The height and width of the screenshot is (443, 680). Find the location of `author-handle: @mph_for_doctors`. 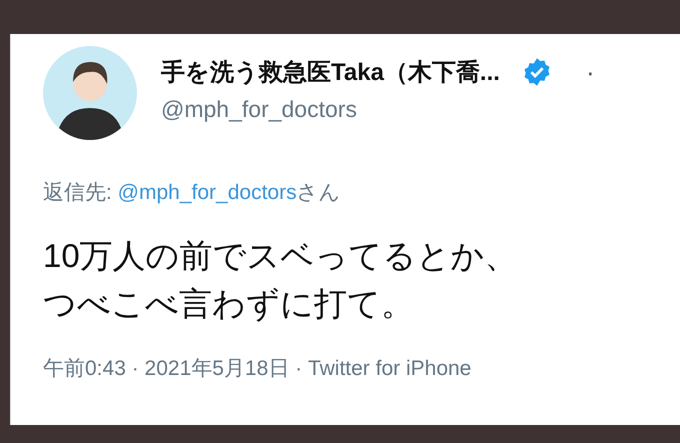

author-handle: @mph_for_doctors is located at coordinates (259, 109).